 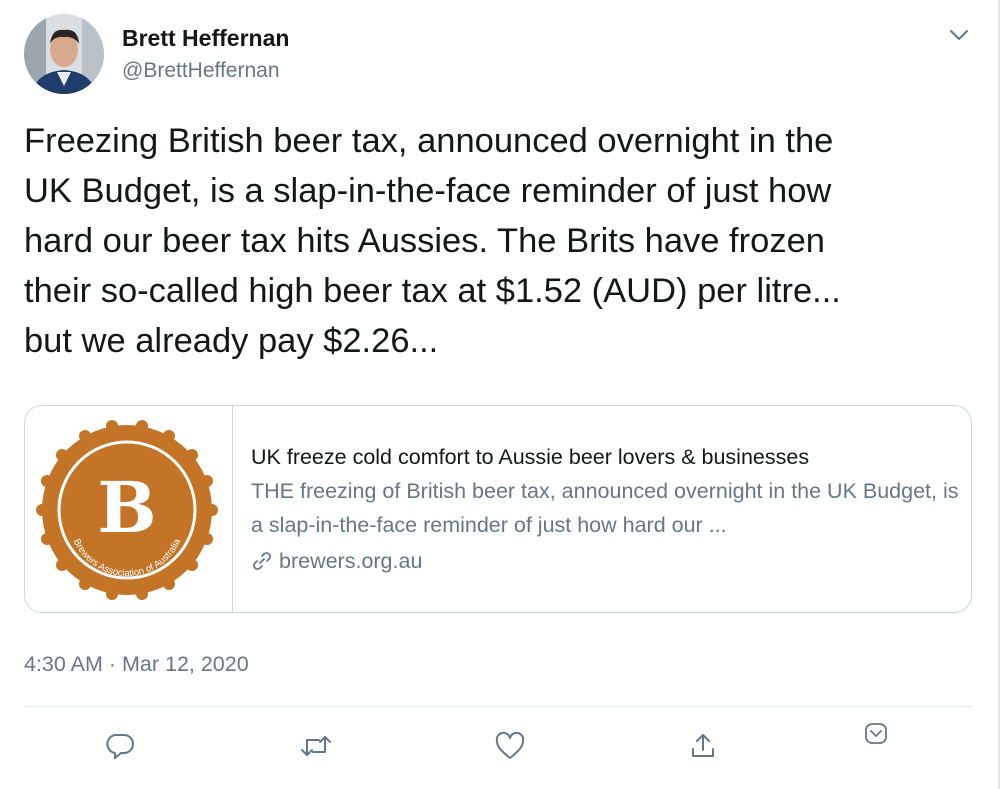 I want to click on retweet-button, so click(x=316, y=746).